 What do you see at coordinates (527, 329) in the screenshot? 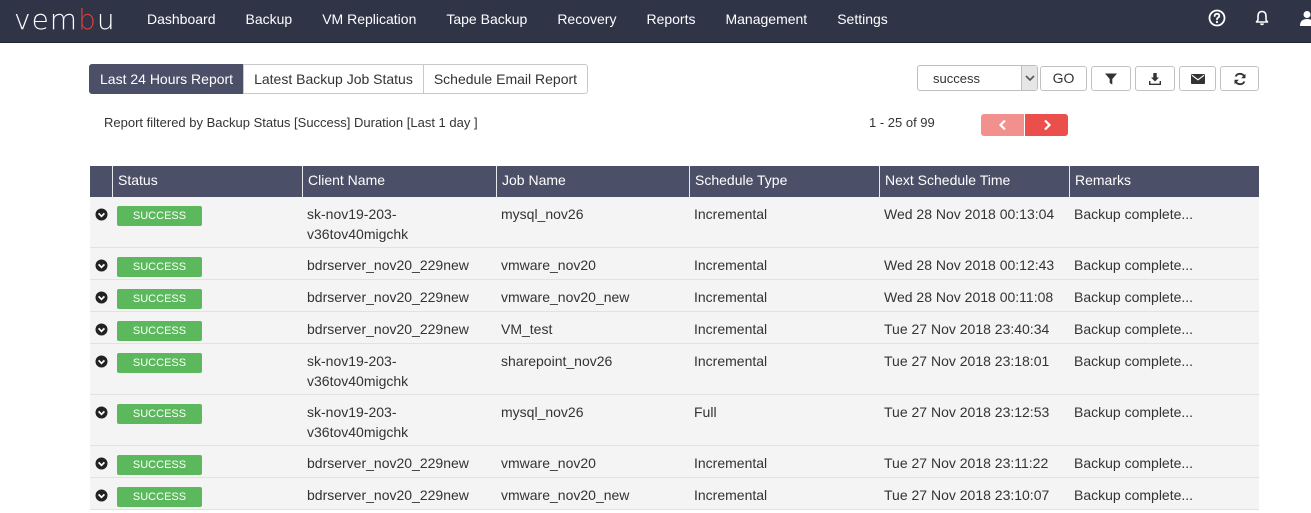
I see `job-name-cell: VM_test` at bounding box center [527, 329].